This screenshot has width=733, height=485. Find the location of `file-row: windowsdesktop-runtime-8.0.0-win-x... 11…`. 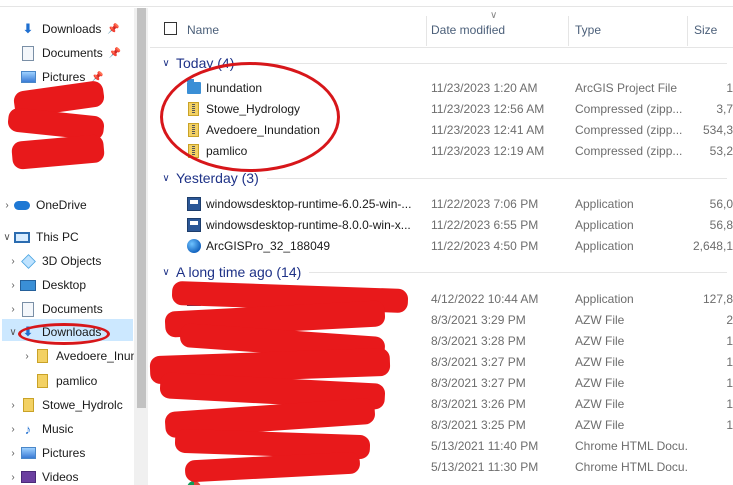

file-row: windowsdesktop-runtime-8.0.0-win-x... 11… is located at coordinates (441, 224).